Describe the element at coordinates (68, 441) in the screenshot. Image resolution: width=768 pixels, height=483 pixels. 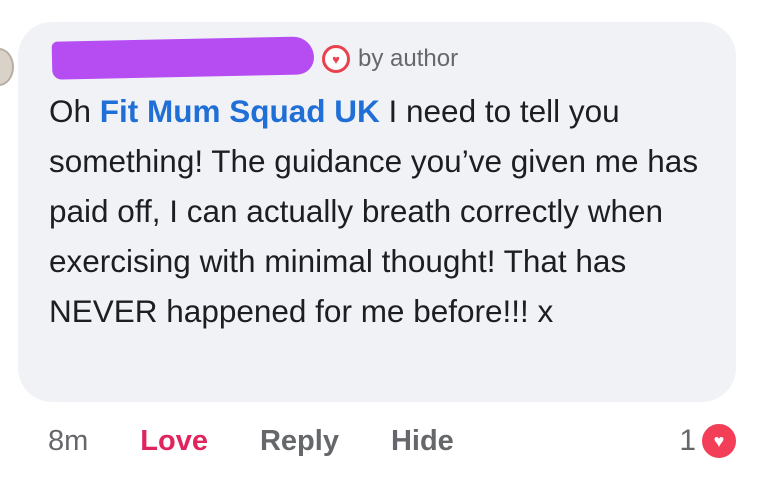
I see `comment-timestamp: 8m` at that location.